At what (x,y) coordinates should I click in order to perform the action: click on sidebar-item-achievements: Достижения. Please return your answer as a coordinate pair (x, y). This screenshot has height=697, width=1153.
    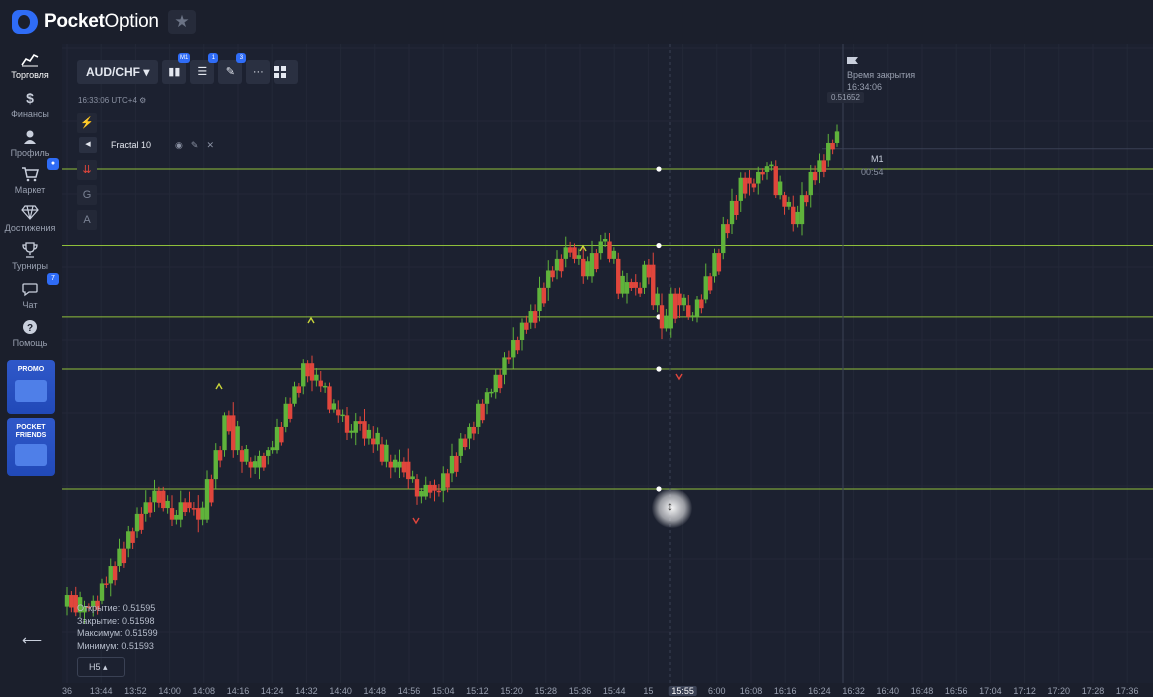
    Looking at the image, I should click on (30, 218).